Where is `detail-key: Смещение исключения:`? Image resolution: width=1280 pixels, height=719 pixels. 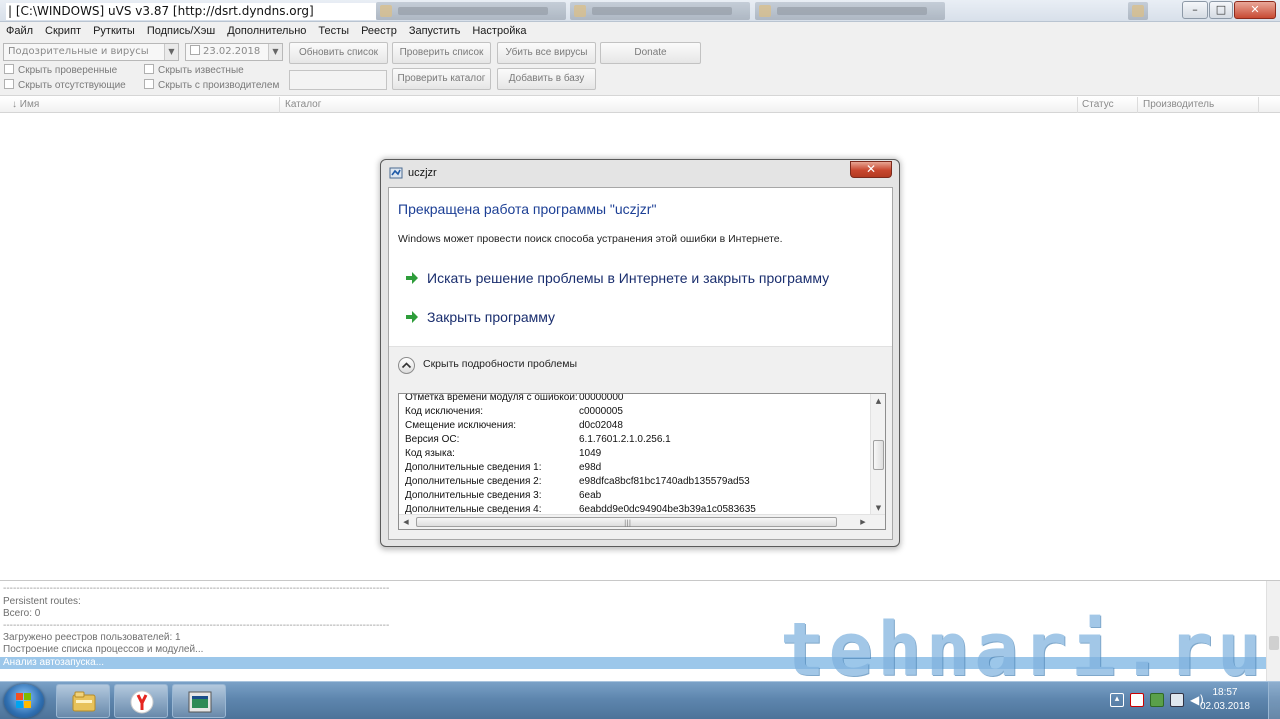 detail-key: Смещение исключения: is located at coordinates (461, 425).